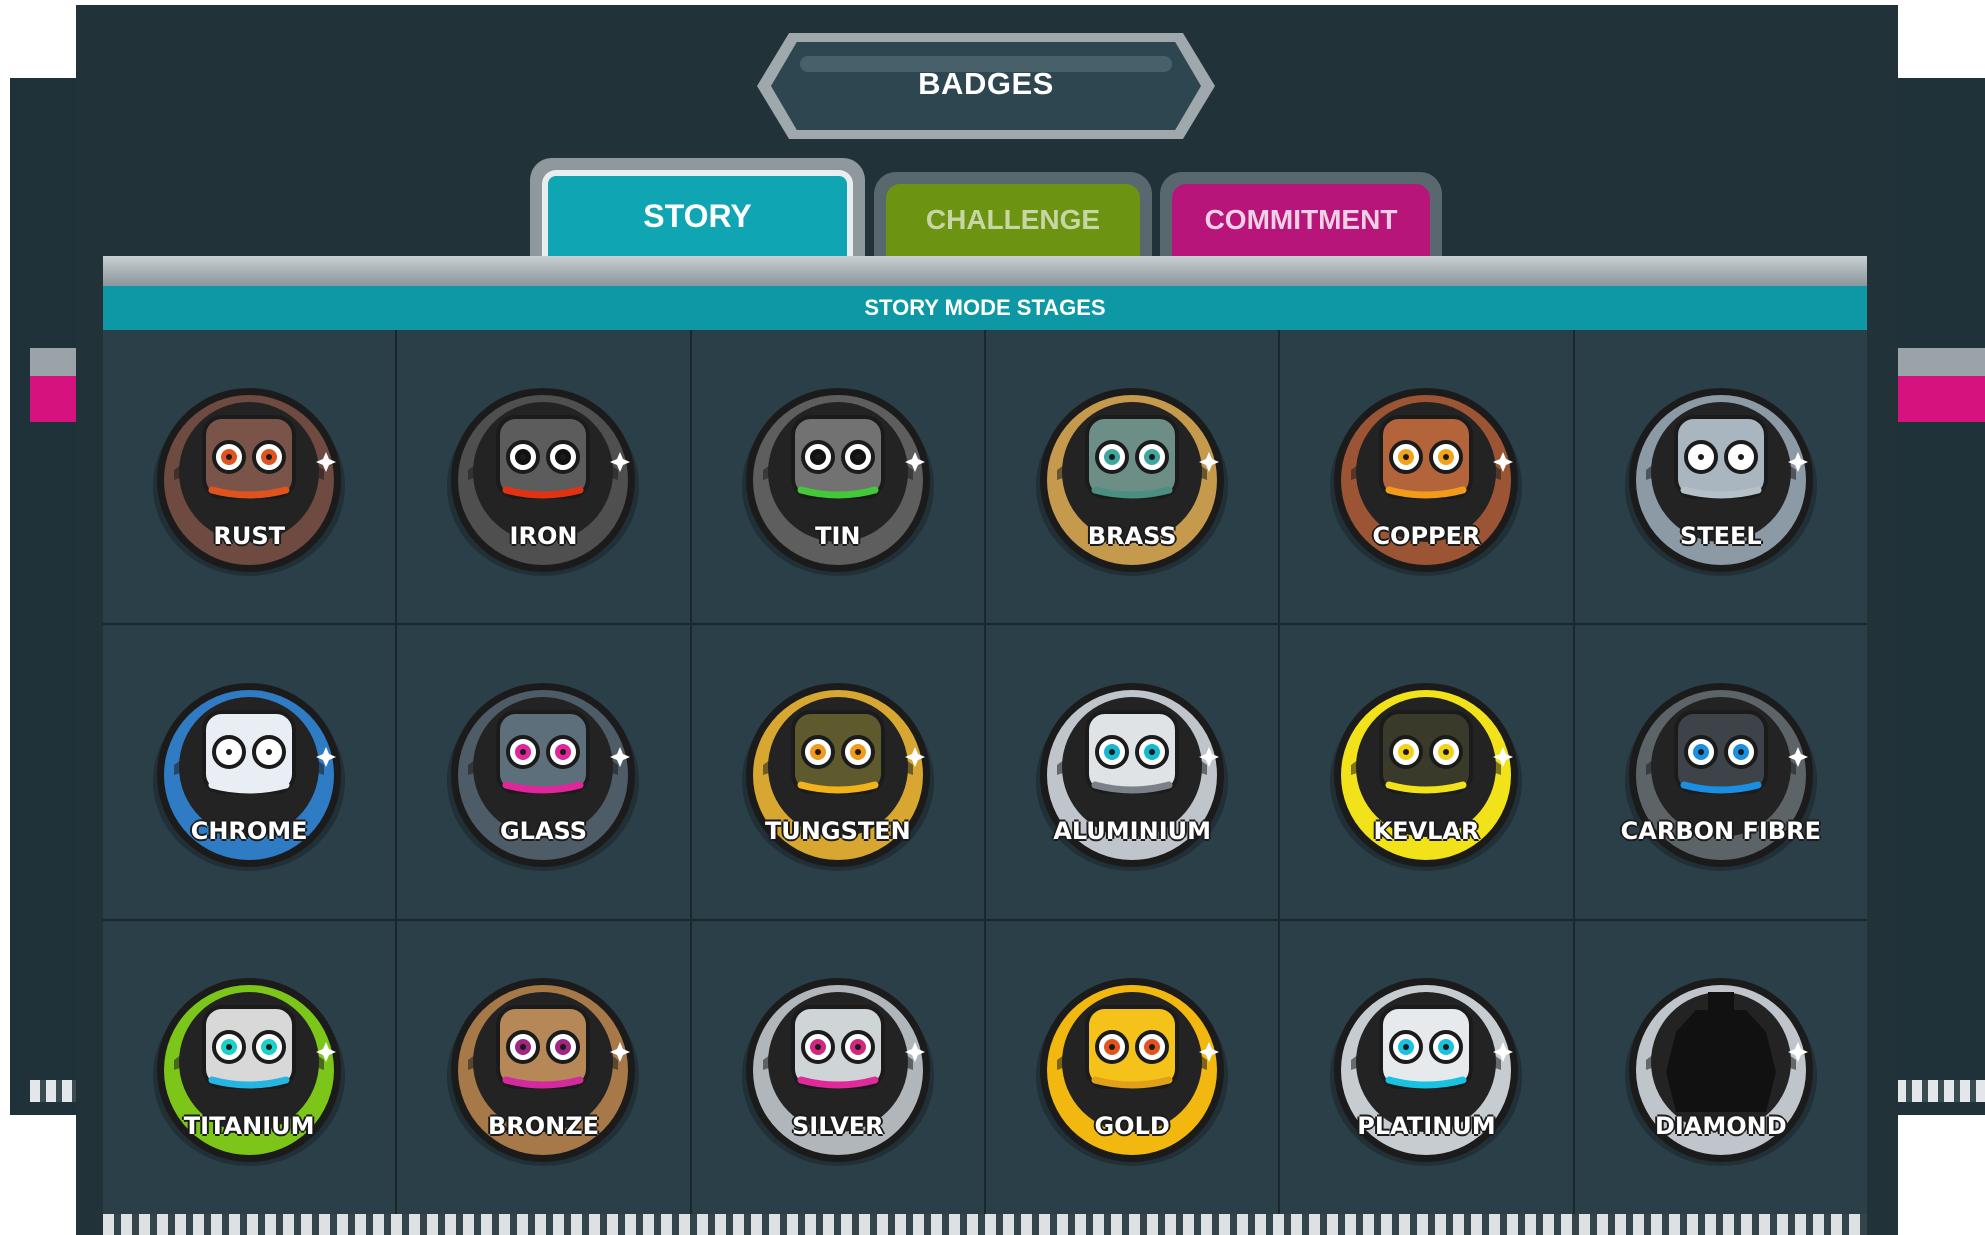  I want to click on badge-cell: STEEL, so click(1720, 477).